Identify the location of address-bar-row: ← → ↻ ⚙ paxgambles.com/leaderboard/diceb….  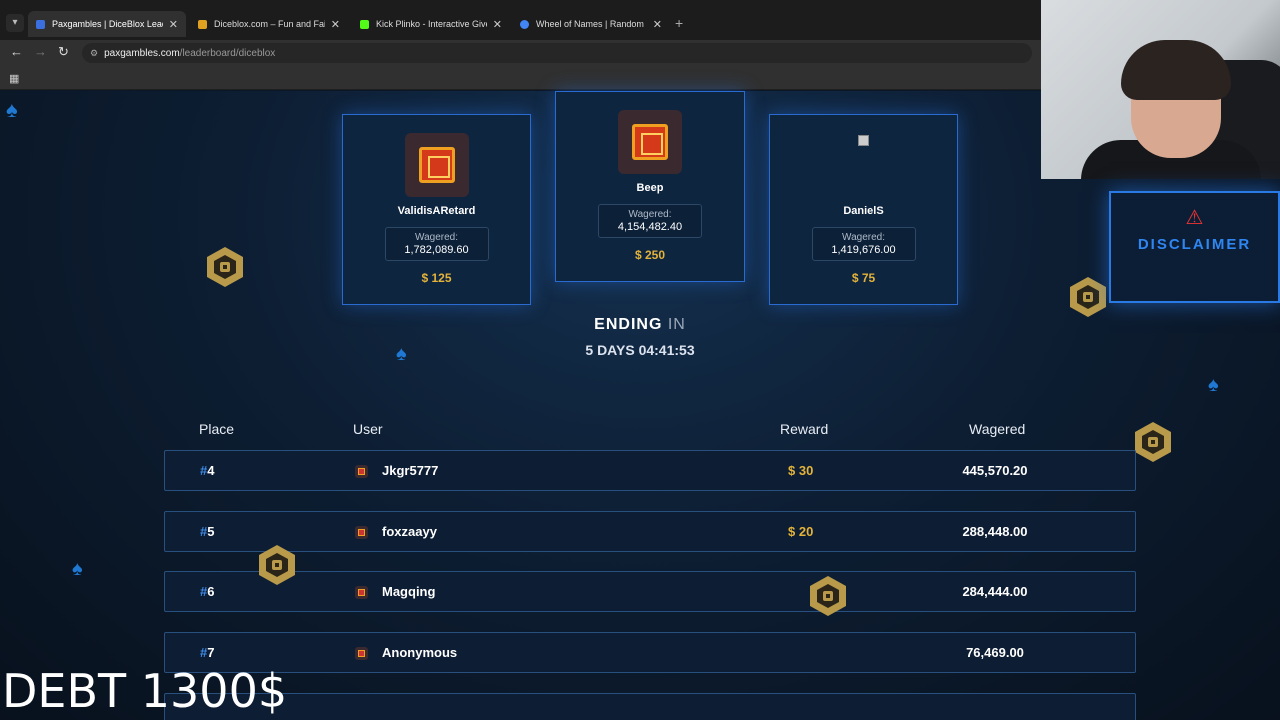
(520, 53).